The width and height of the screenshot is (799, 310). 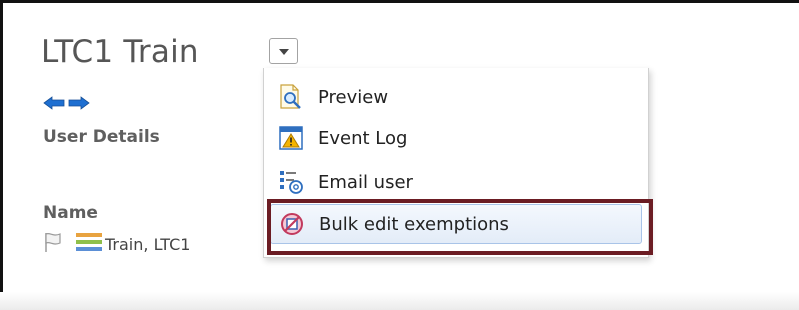 What do you see at coordinates (414, 224) in the screenshot?
I see `menu-item-label: Bulk edit exemptions` at bounding box center [414, 224].